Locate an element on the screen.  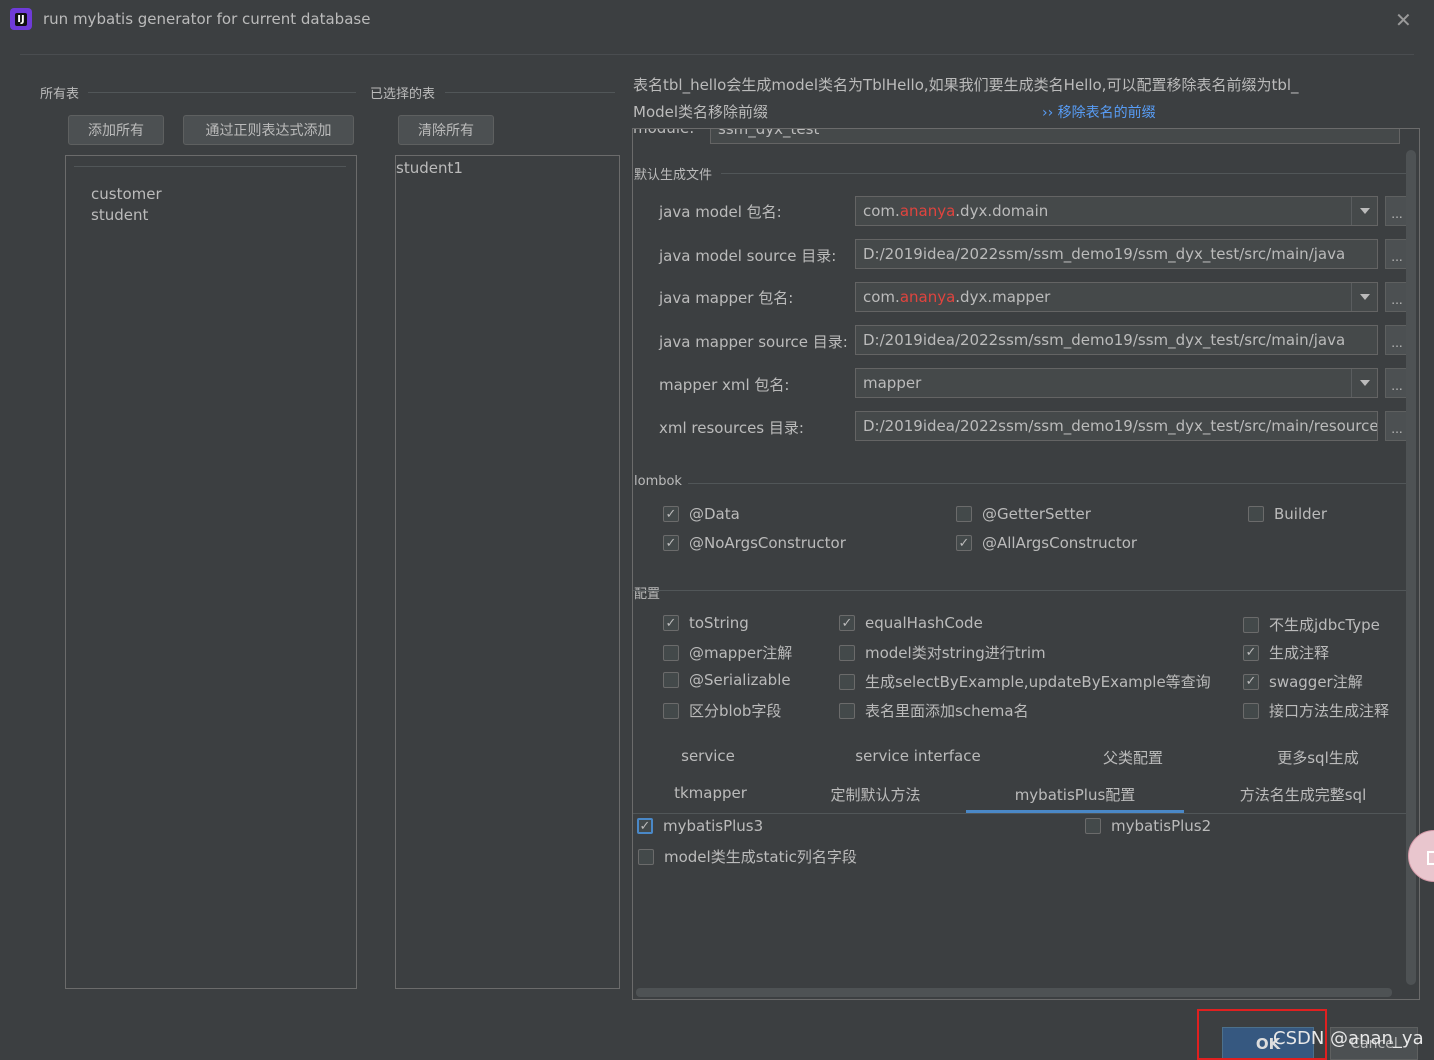
checkbox-label: 接口方法生成注释 is located at coordinates (1329, 711).